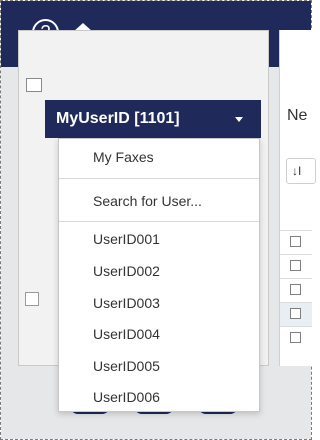  I want to click on menu-item-user: UserID003, so click(126, 303).